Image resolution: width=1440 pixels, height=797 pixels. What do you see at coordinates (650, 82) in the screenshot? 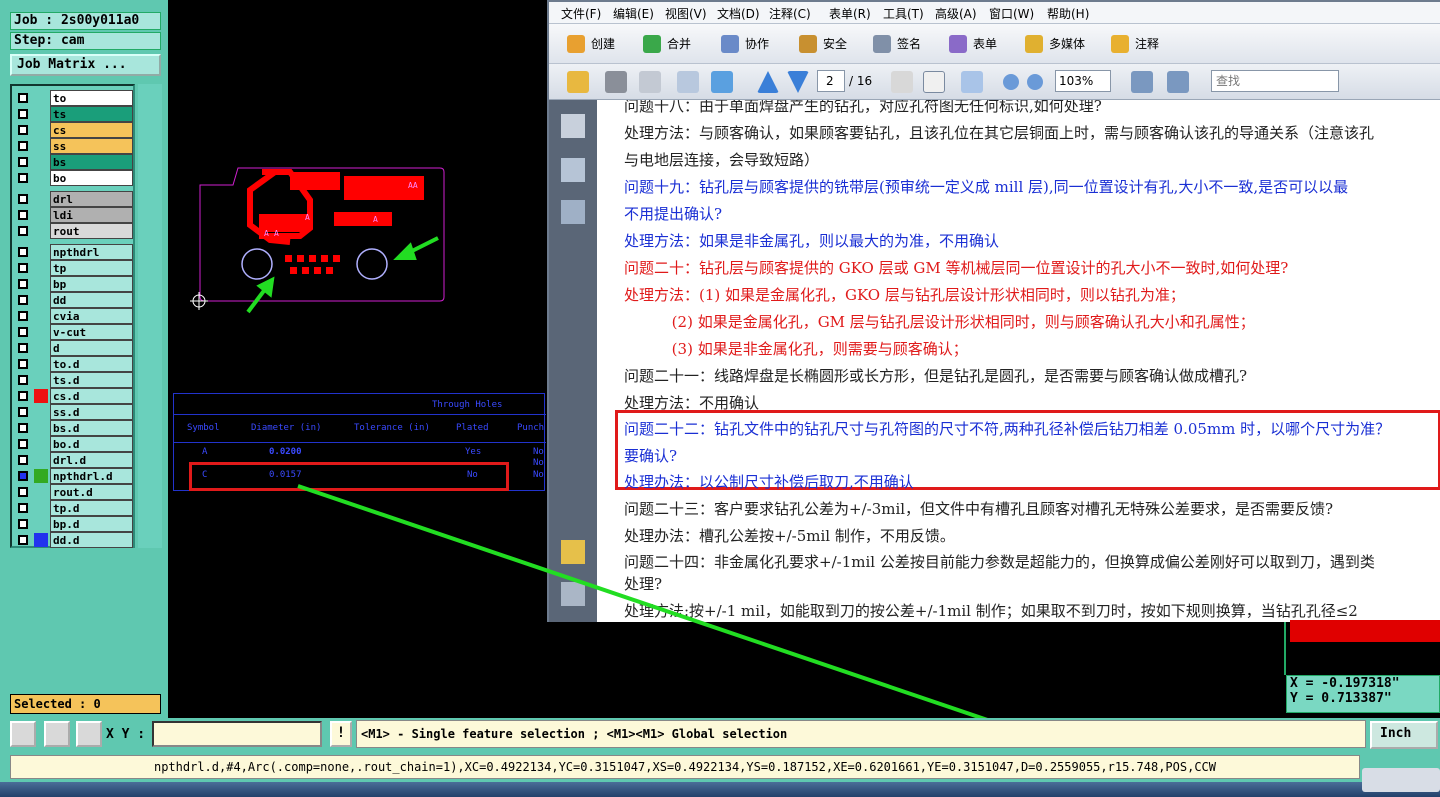
I see `save-icon` at bounding box center [650, 82].